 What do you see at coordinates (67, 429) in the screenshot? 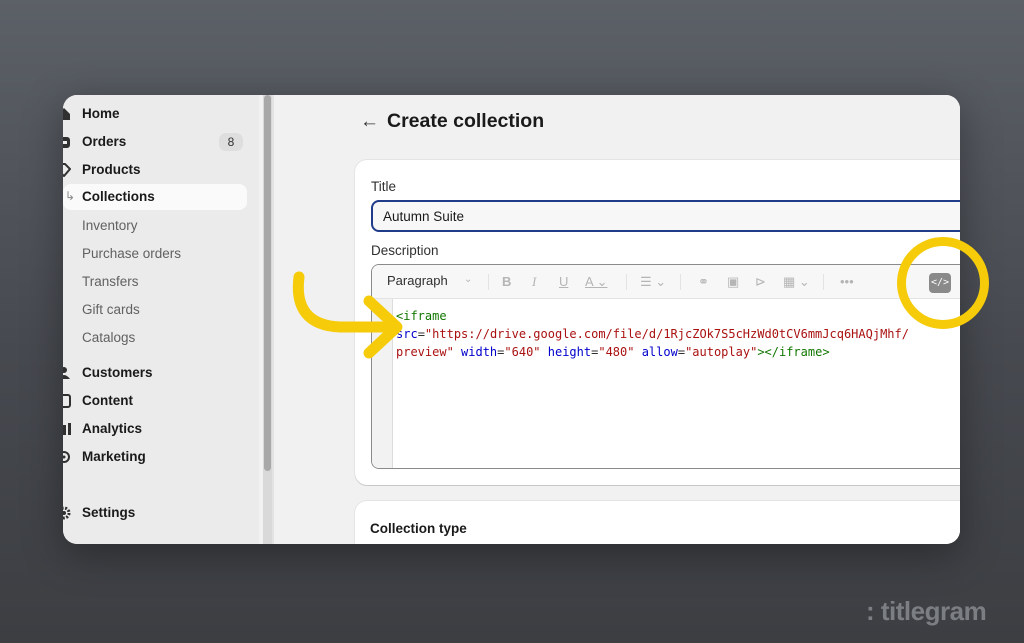
I see `bar-chart-icon` at bounding box center [67, 429].